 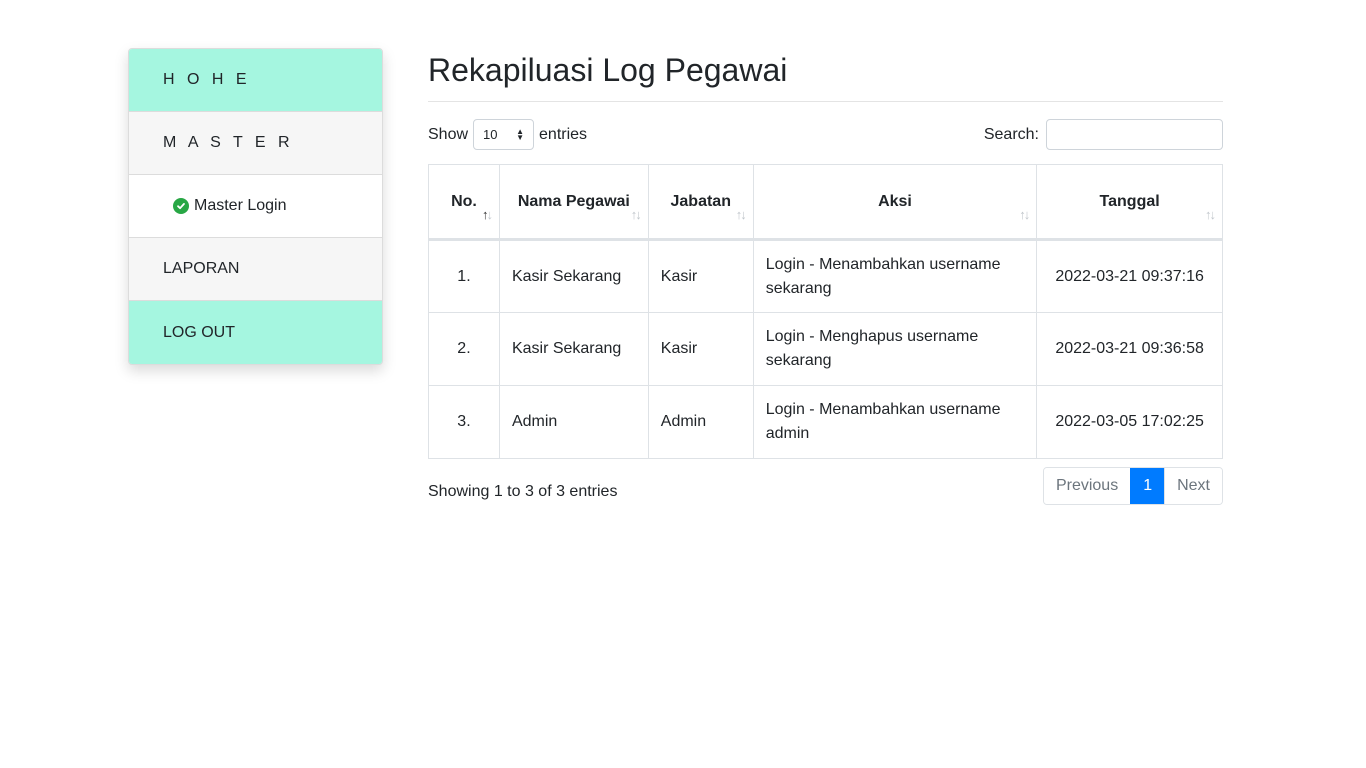 What do you see at coordinates (490, 134) in the screenshot?
I see `entries-select-value: 10` at bounding box center [490, 134].